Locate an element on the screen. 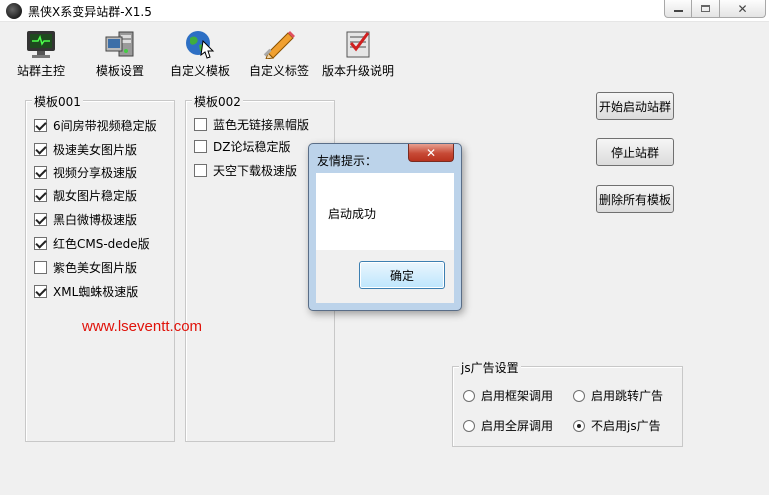 This screenshot has width=769, height=495. toolbar-item-custom-template: 自定义模板 is located at coordinates (200, 54).